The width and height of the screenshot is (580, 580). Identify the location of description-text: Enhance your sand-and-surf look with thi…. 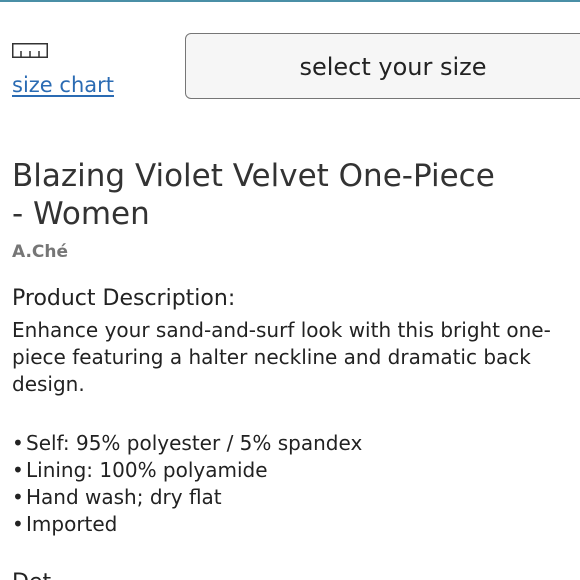
(281, 357).